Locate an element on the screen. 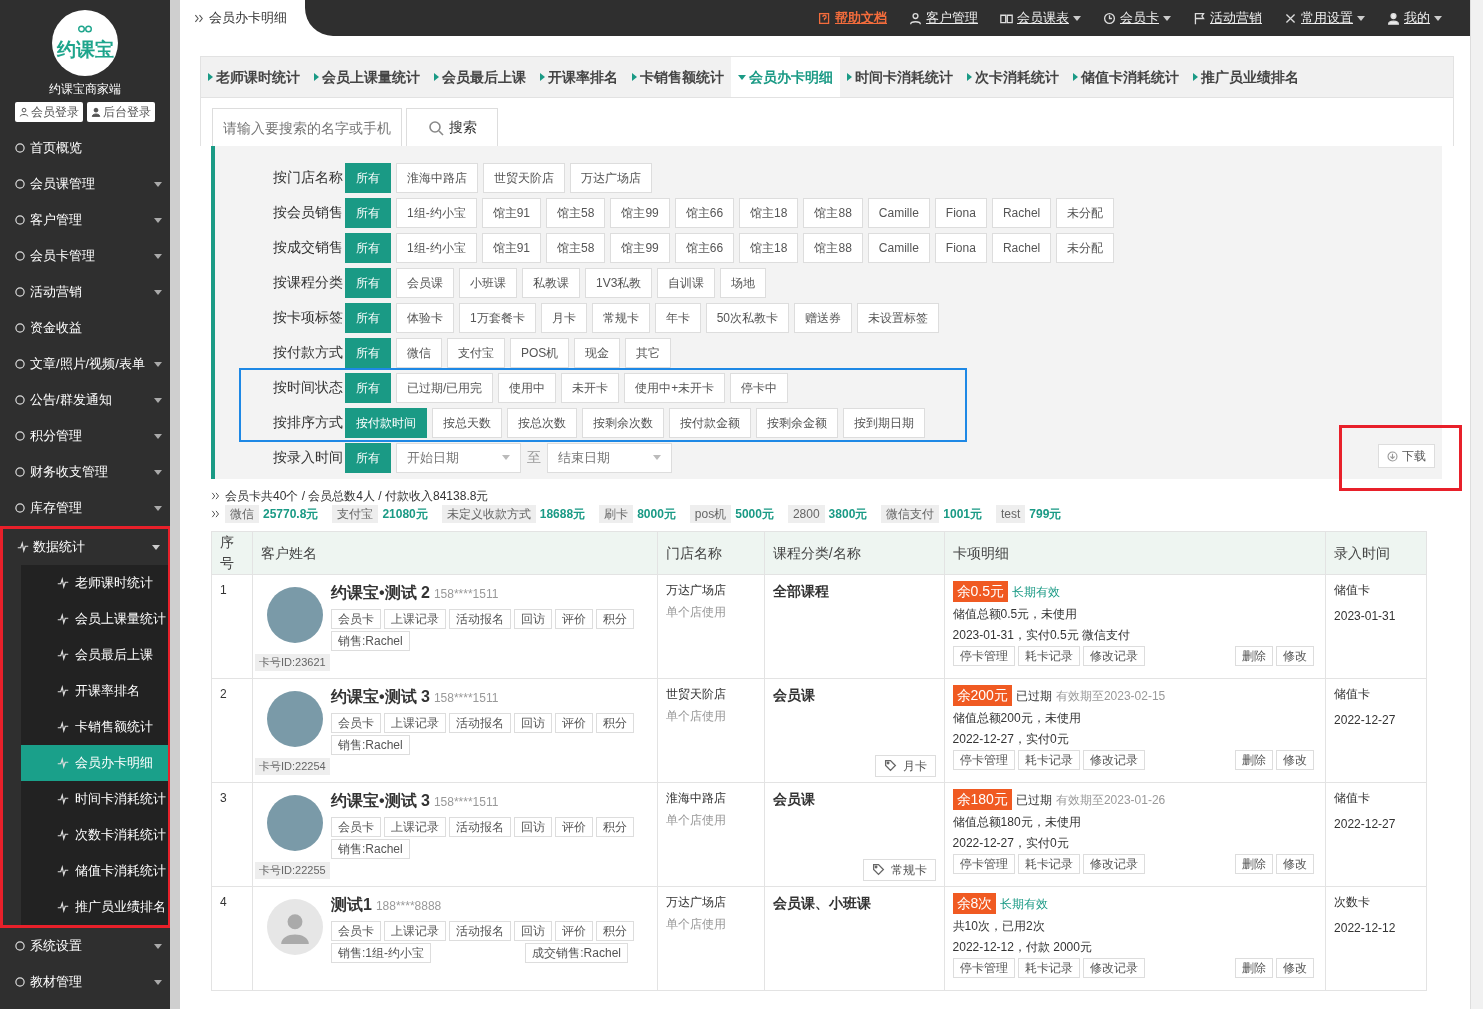  nav-link: 会员课表 is located at coordinates (1040, 18).